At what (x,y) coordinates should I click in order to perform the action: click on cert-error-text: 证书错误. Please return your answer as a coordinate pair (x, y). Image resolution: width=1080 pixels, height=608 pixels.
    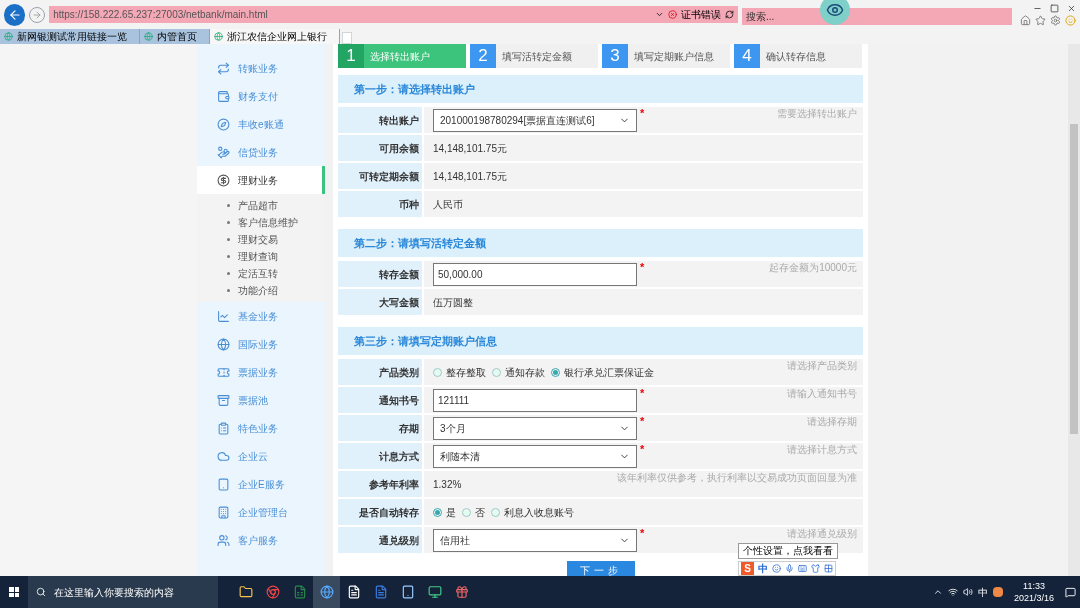
    Looking at the image, I should click on (701, 14).